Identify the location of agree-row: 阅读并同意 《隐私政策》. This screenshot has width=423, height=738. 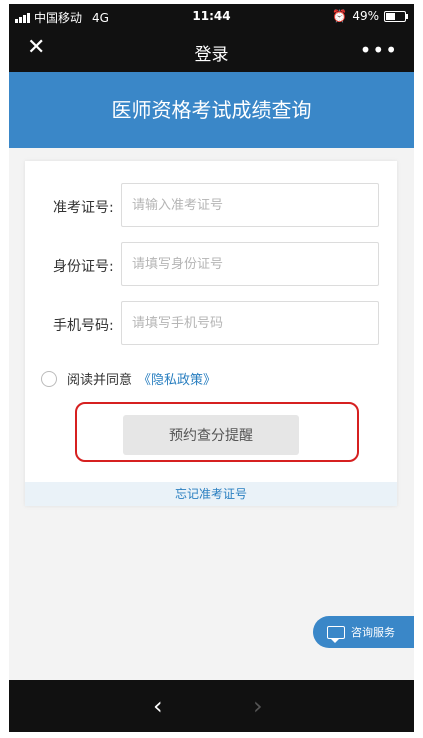
(128, 378).